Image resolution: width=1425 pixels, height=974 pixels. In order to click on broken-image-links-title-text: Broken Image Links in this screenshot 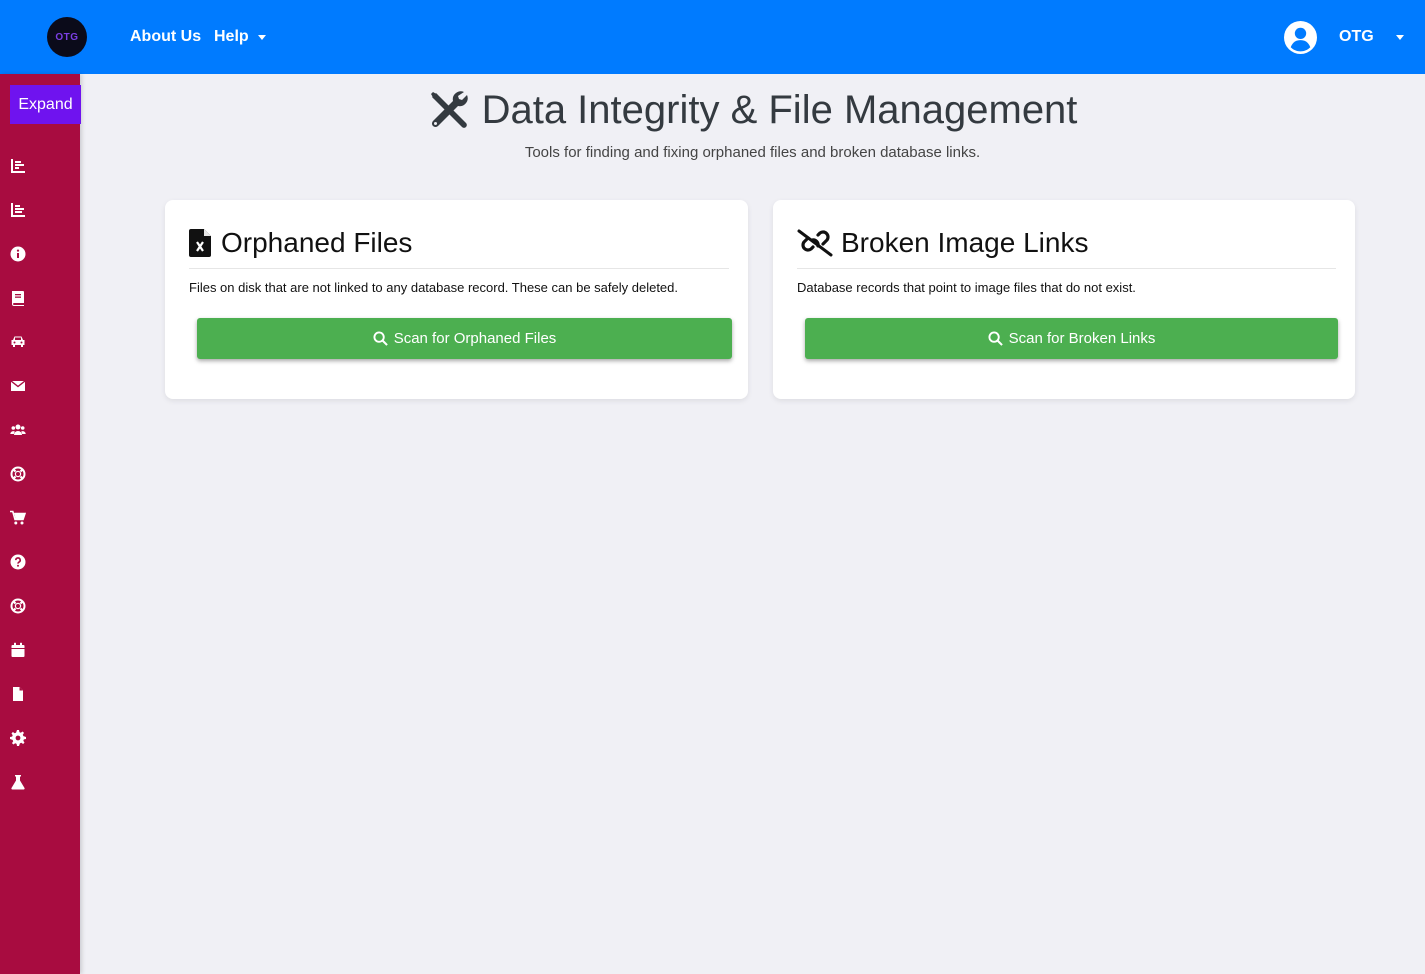, I will do `click(965, 242)`.